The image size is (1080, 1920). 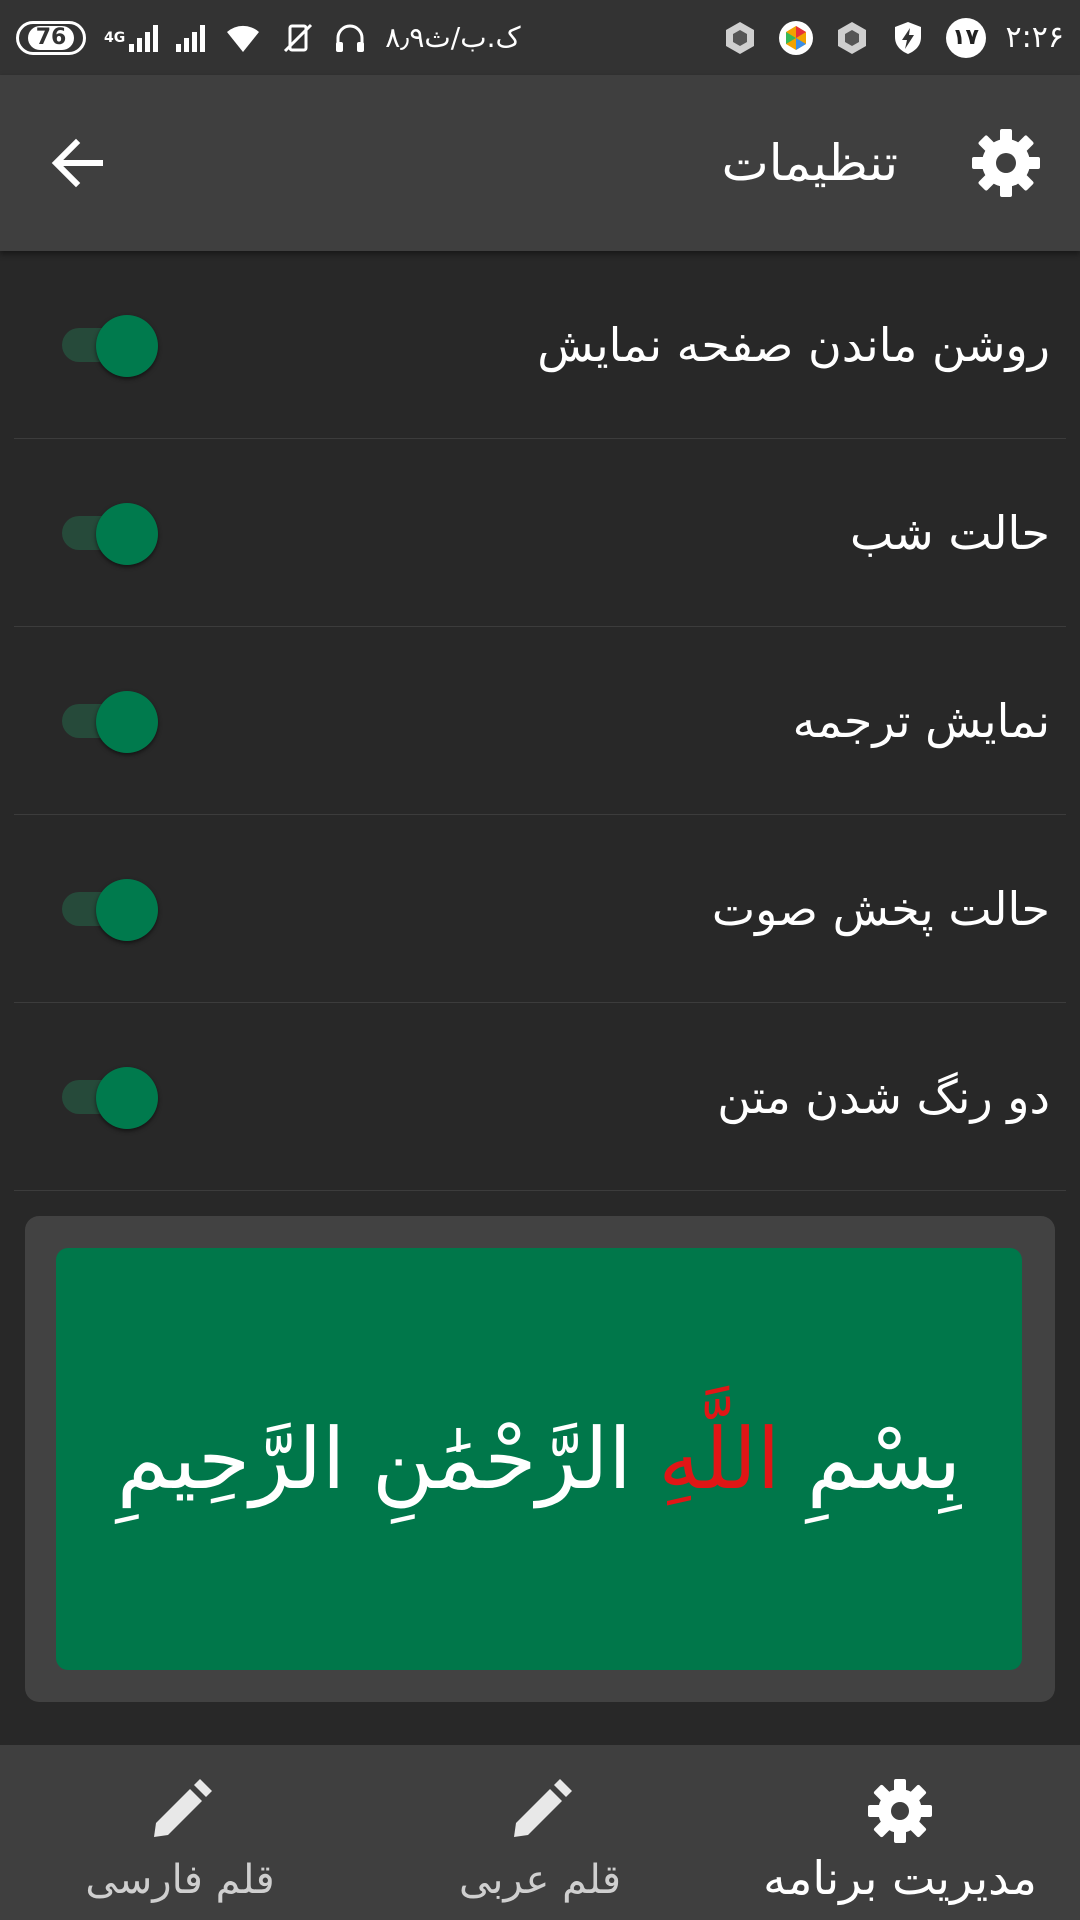 What do you see at coordinates (540, 1097) in the screenshot?
I see `setting-row-two-color-text: دو رنگ شدن متن` at bounding box center [540, 1097].